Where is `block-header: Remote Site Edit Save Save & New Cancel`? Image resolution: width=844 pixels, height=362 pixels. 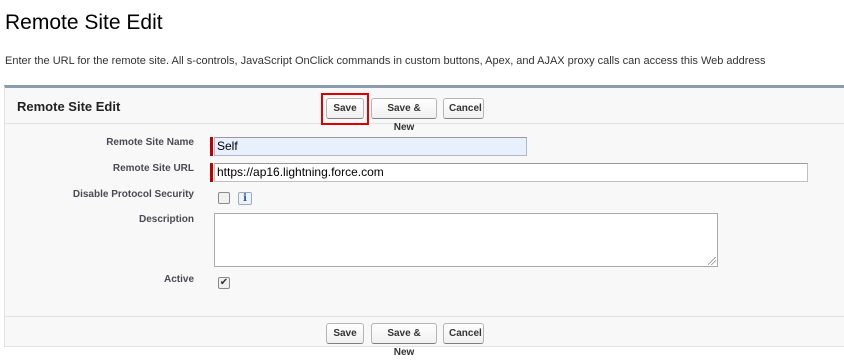
block-header: Remote Site Edit Save Save & New Cancel is located at coordinates (424, 110).